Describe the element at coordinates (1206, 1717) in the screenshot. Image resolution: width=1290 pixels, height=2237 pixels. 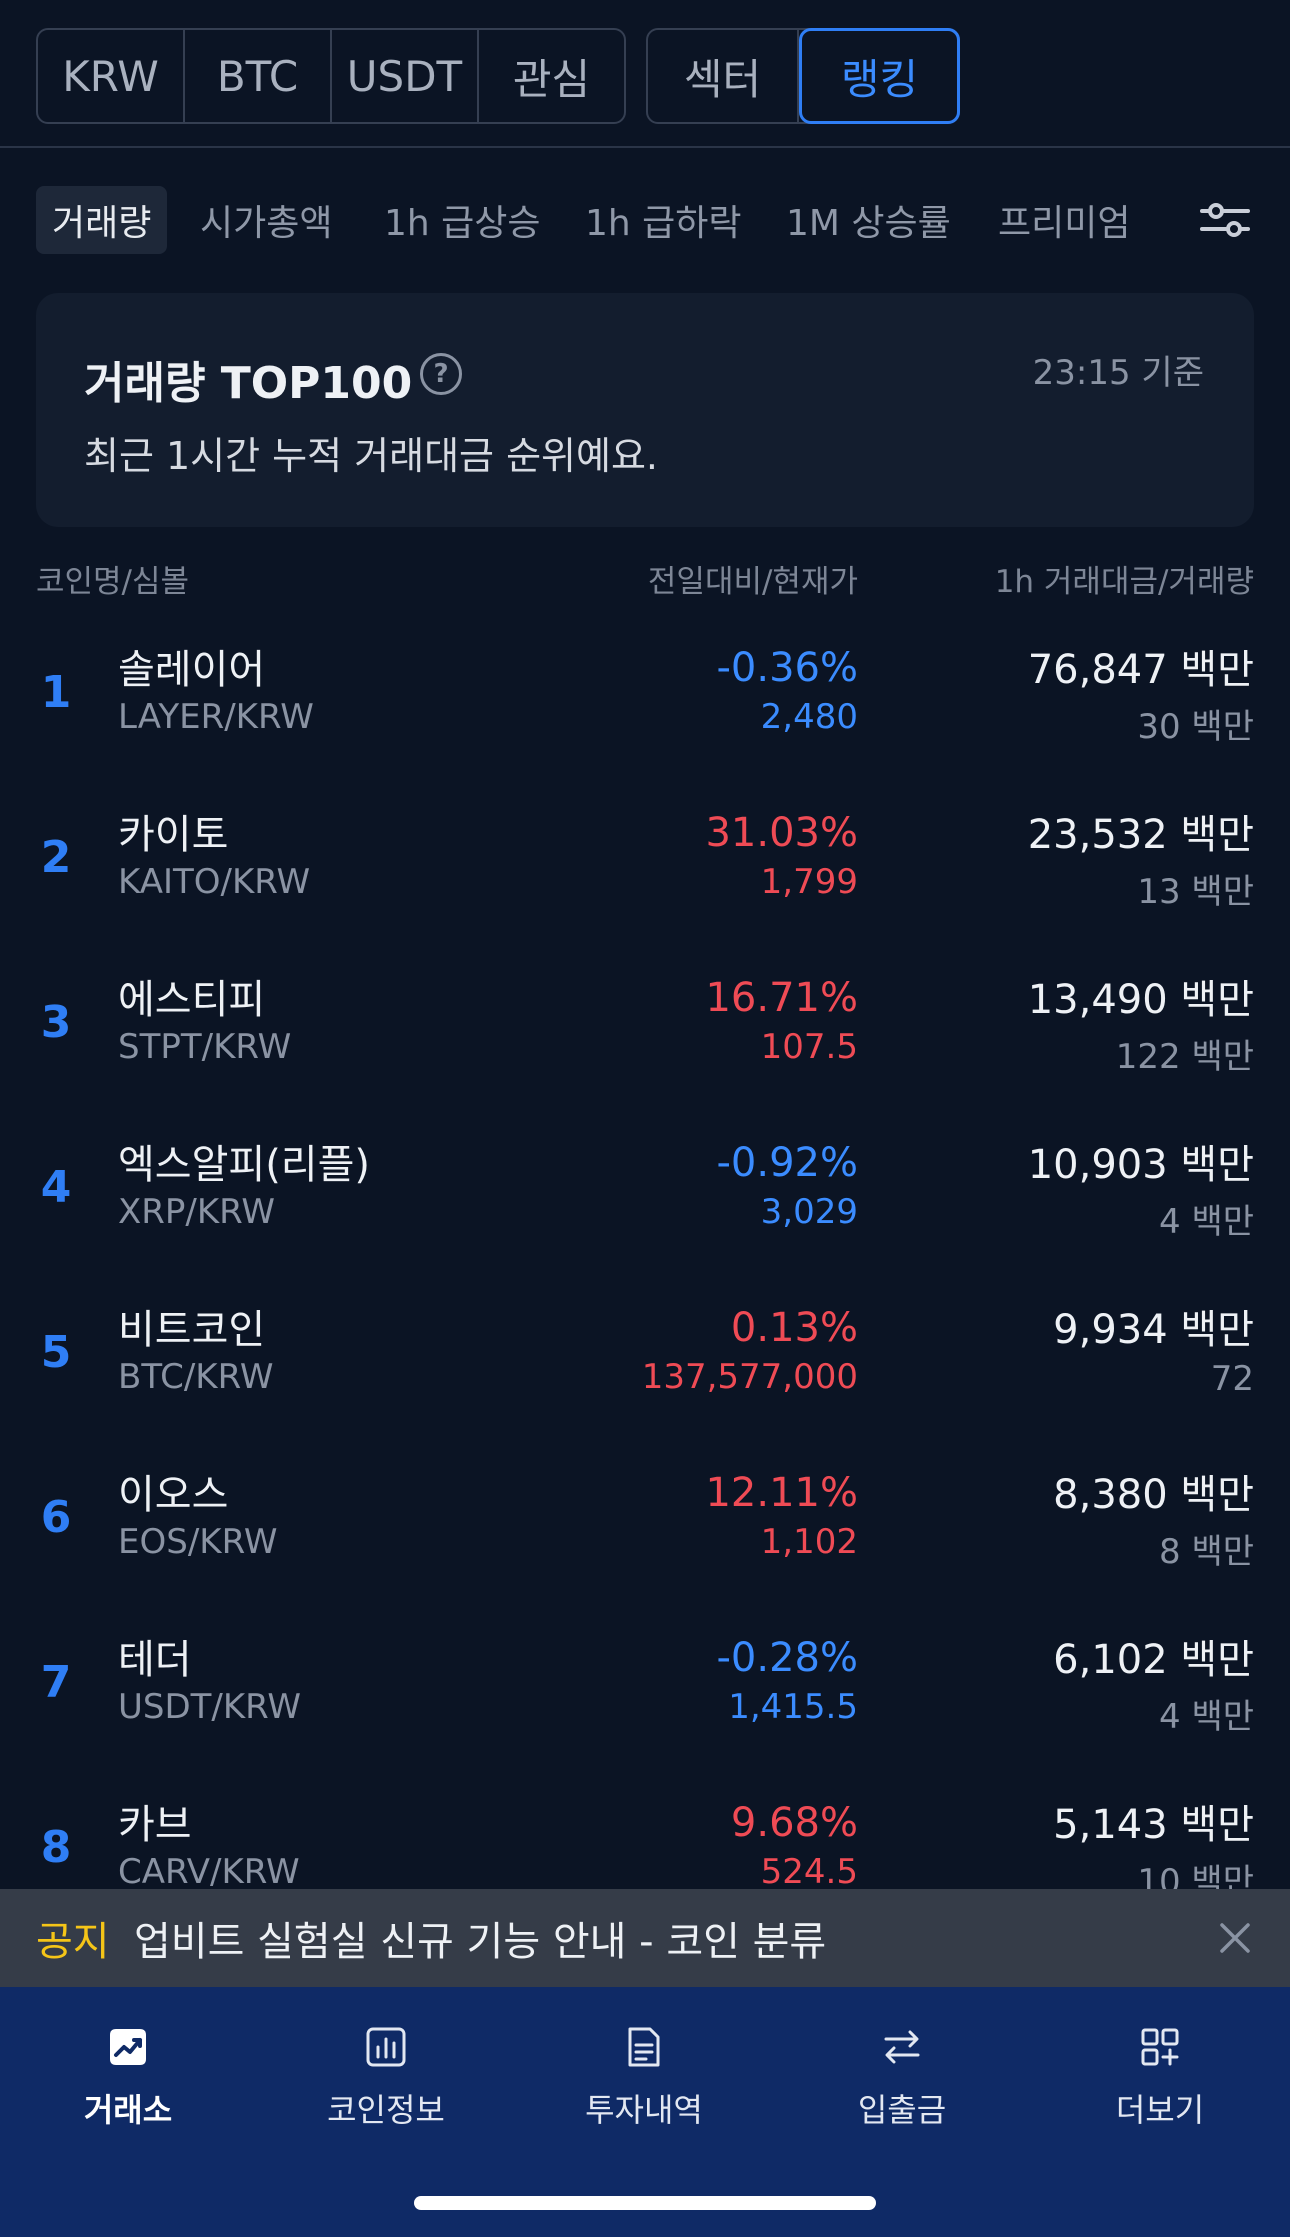
I see `trade-volume: 4 백만` at that location.